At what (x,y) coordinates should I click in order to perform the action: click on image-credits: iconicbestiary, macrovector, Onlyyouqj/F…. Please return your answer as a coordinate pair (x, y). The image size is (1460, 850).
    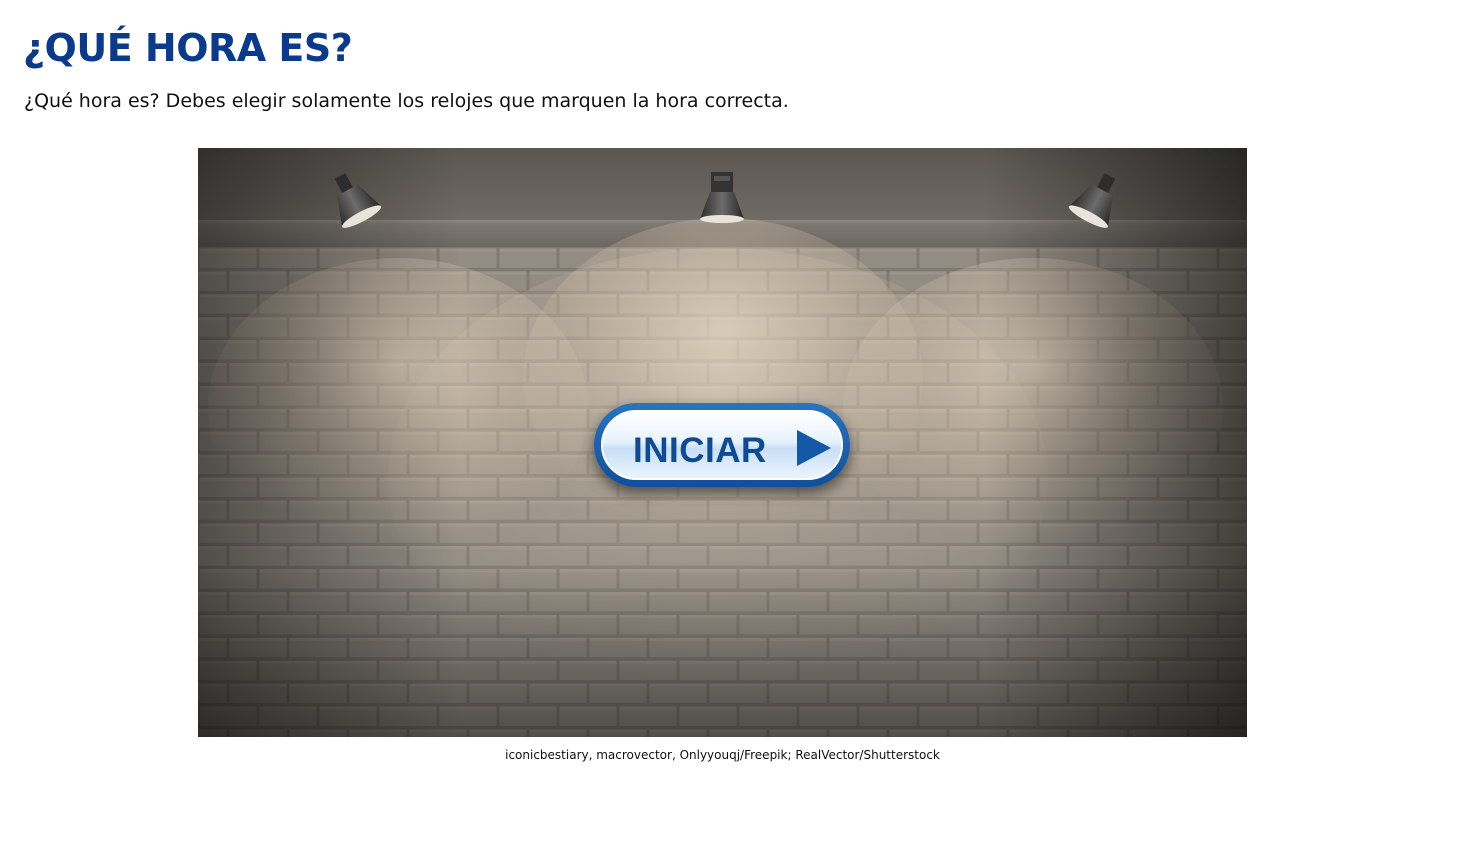
    Looking at the image, I should click on (722, 755).